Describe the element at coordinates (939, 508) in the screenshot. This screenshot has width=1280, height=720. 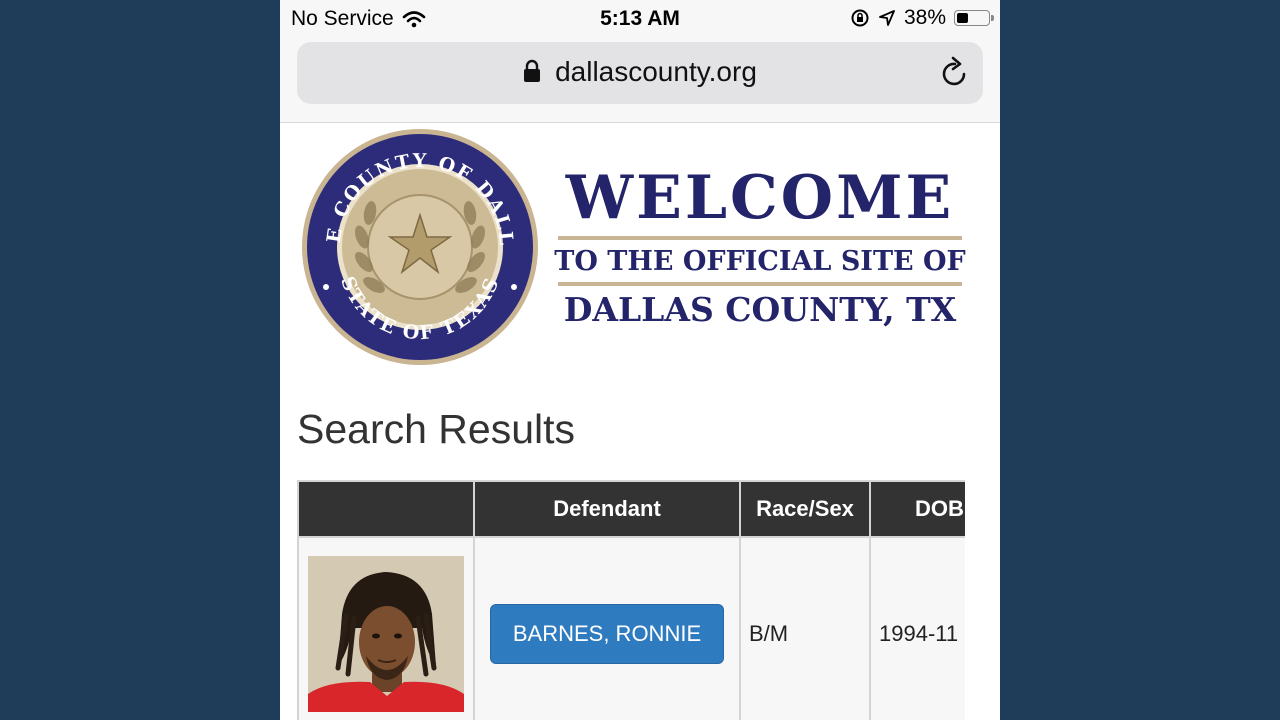
I see `column-header-dob-label: DOB` at that location.